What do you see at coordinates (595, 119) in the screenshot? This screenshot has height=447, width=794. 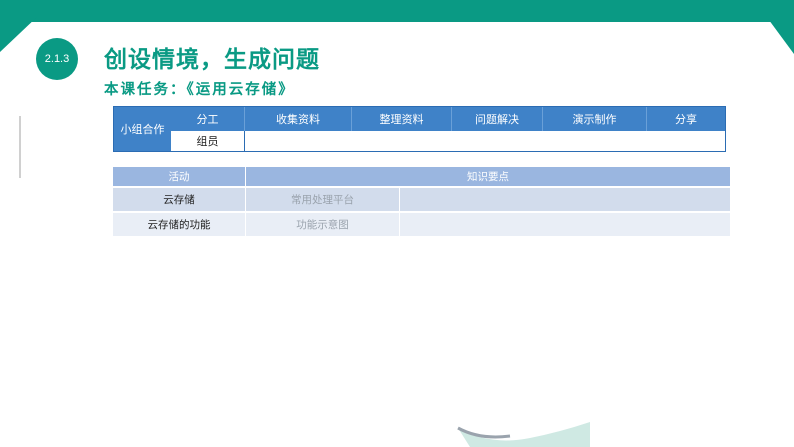 I see `header-cell: 演示制作` at bounding box center [595, 119].